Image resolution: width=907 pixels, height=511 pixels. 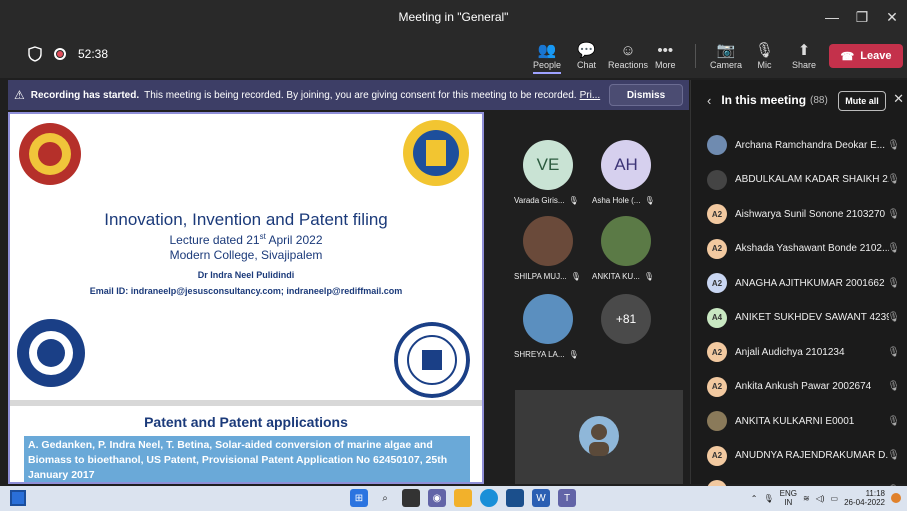 I want to click on participant-row: A2 Akshada Yashawant Bonde 2102... 🎙, so click(x=799, y=249).